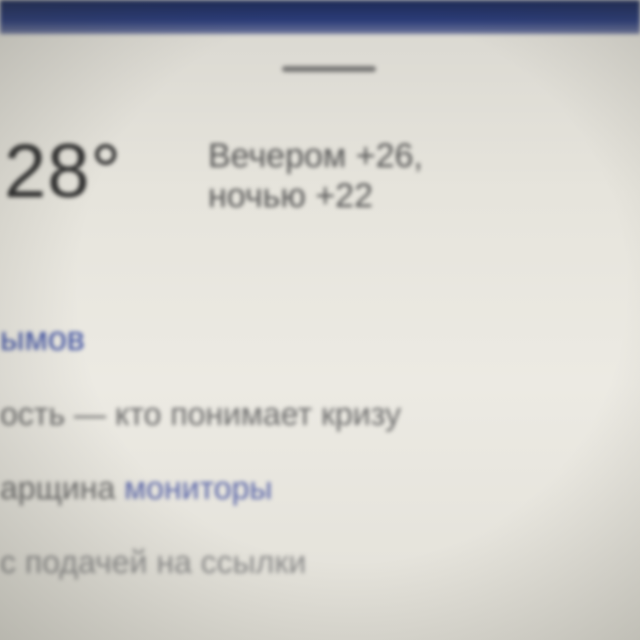 The image size is (640, 640). I want to click on forecast-evening: Вечером +26,, so click(315, 156).